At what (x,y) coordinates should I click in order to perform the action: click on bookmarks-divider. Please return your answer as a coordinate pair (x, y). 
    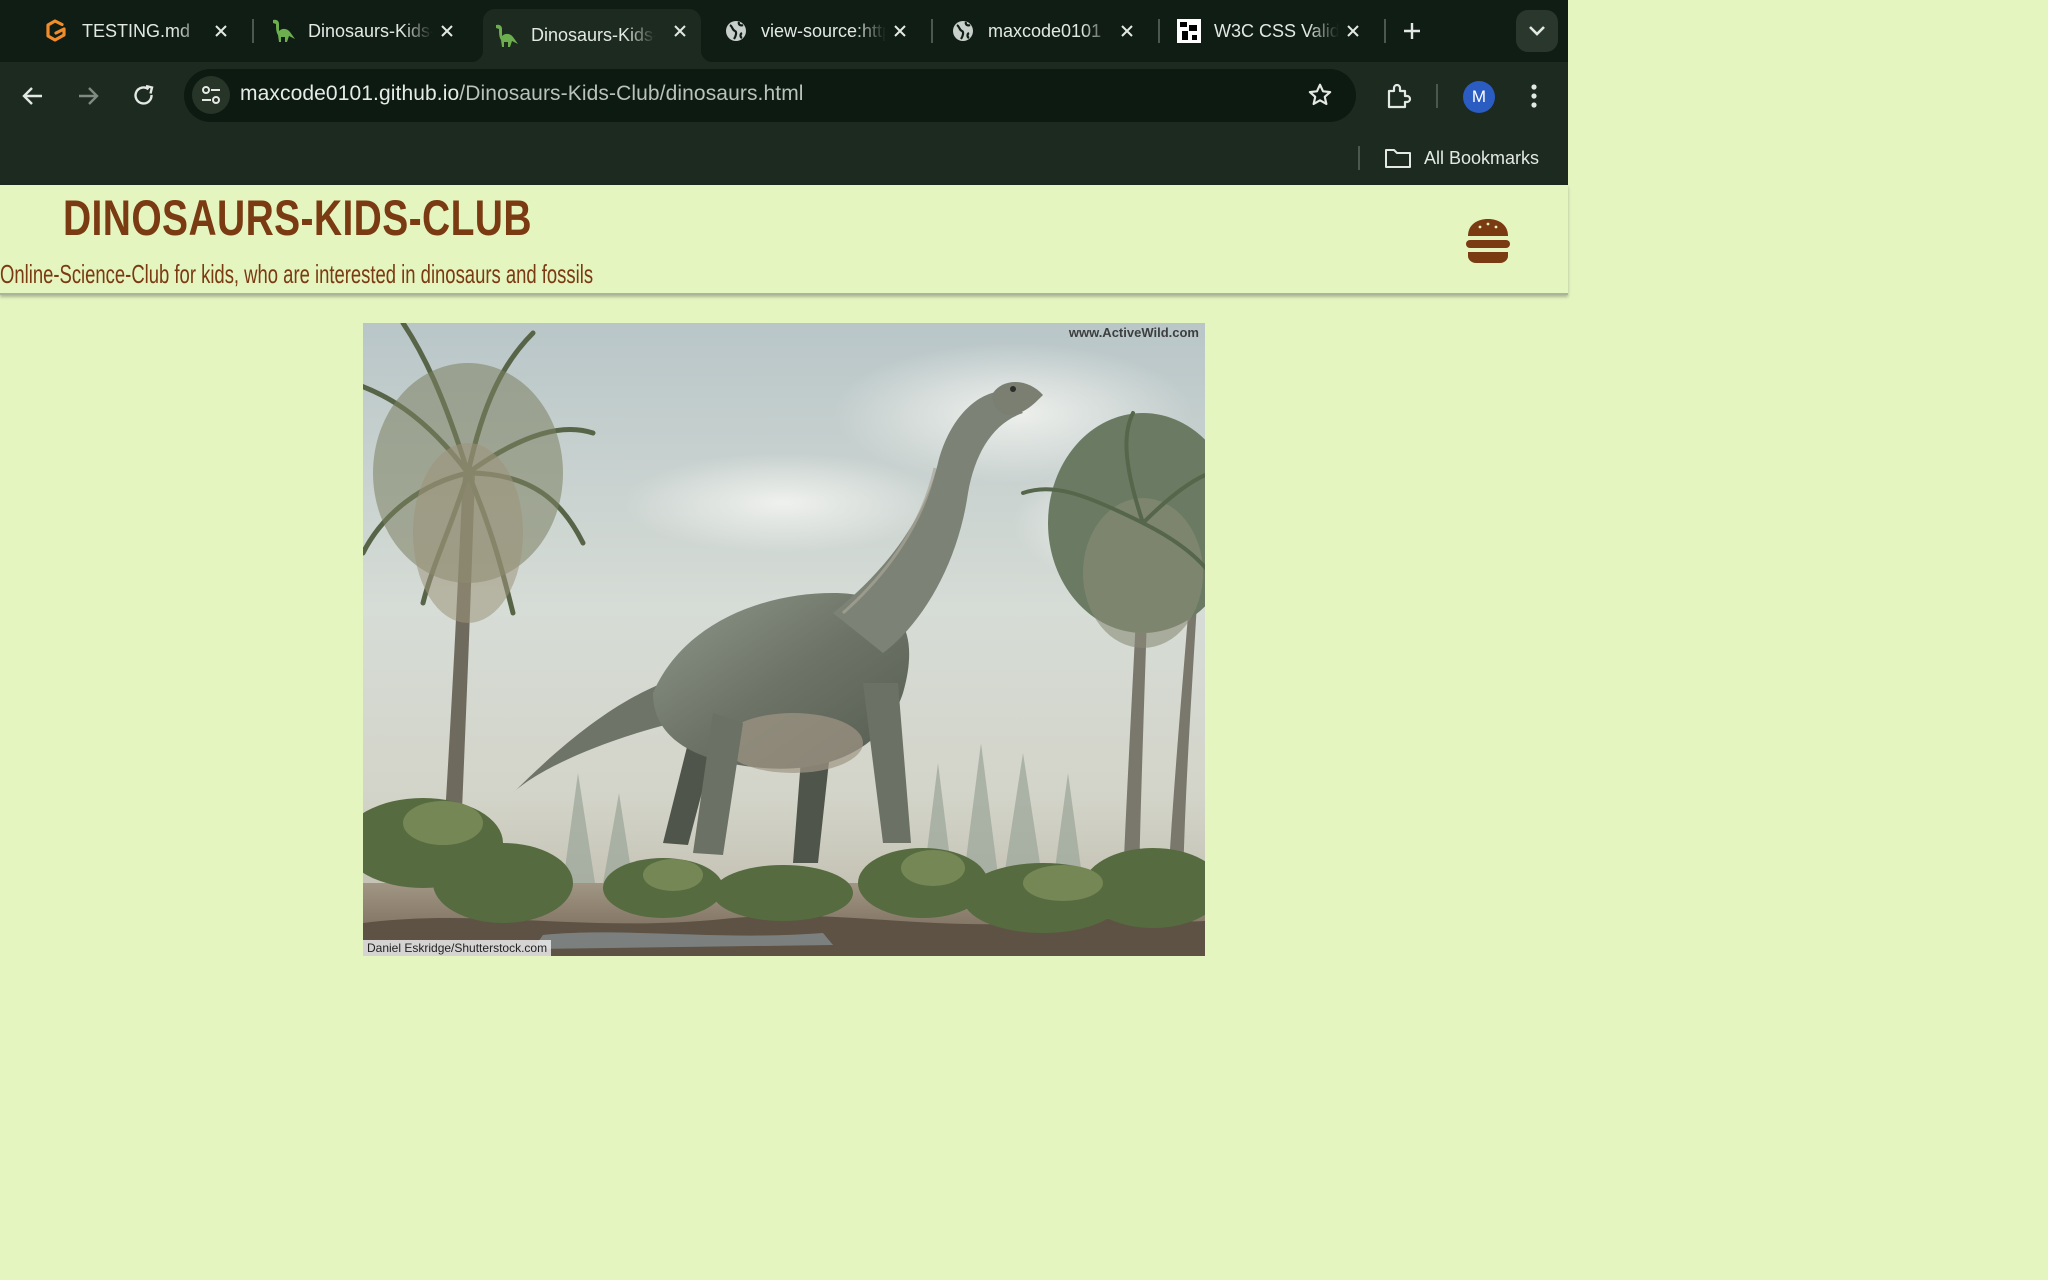
    Looking at the image, I should click on (1359, 158).